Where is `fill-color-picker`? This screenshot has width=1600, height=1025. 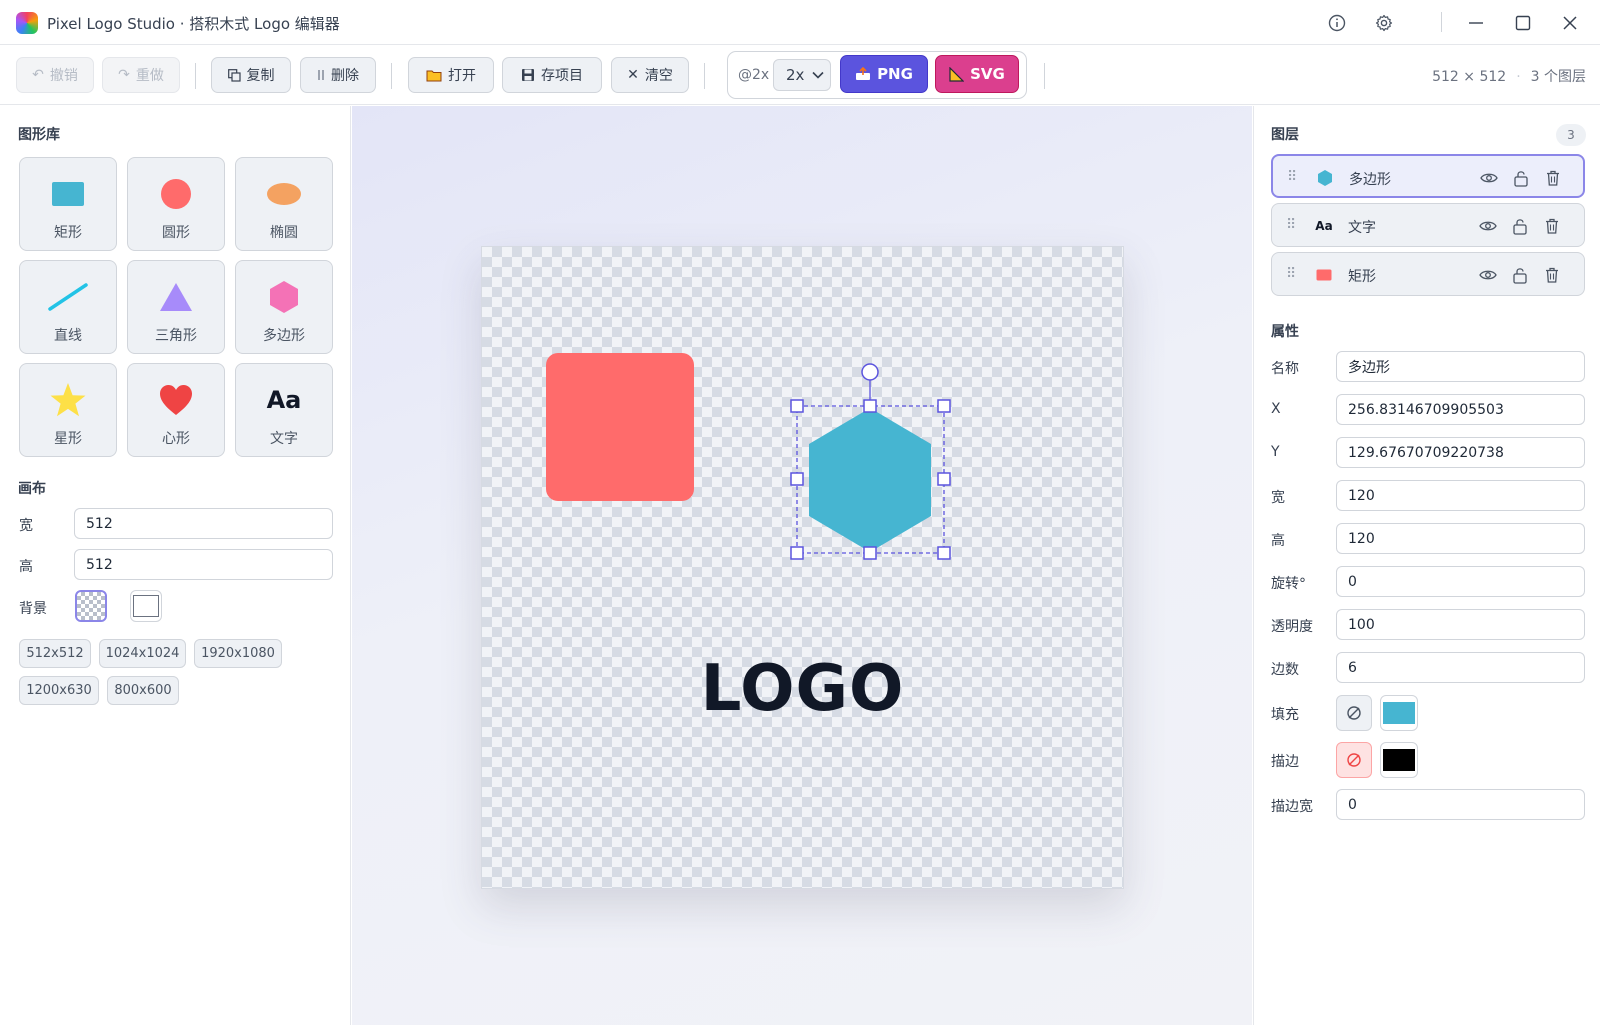 fill-color-picker is located at coordinates (1399, 713).